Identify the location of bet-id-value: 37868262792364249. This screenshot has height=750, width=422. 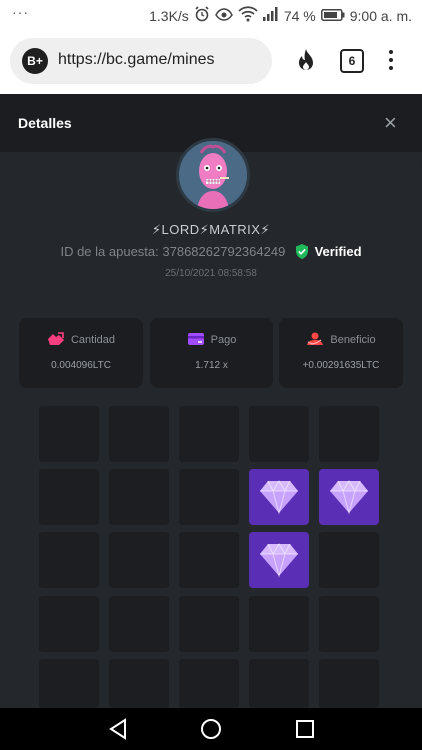
(224, 251).